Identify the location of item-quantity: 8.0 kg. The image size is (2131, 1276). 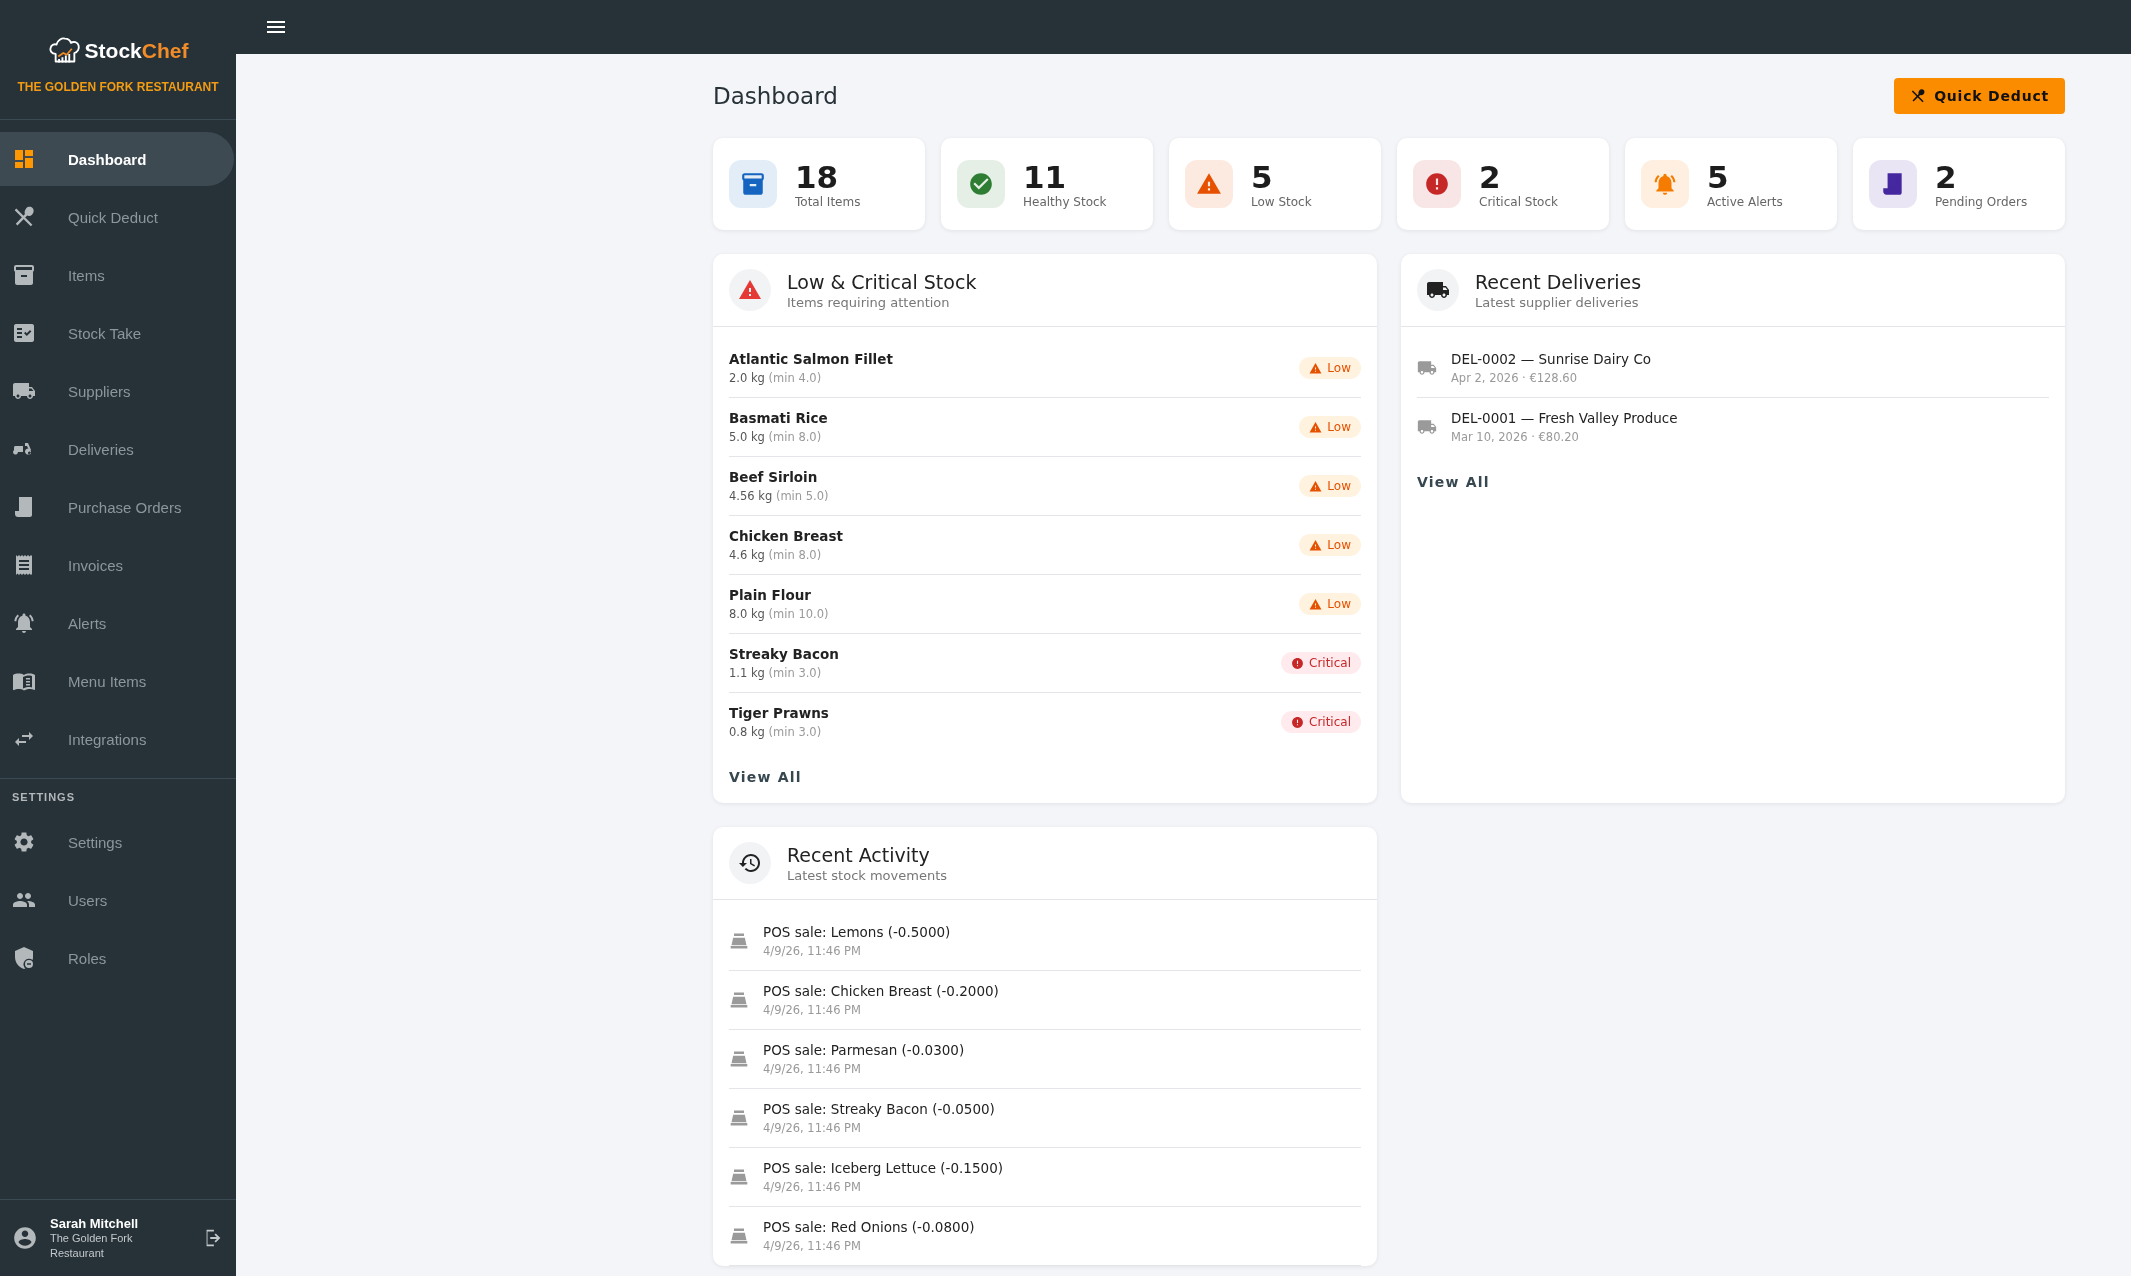
(747, 614).